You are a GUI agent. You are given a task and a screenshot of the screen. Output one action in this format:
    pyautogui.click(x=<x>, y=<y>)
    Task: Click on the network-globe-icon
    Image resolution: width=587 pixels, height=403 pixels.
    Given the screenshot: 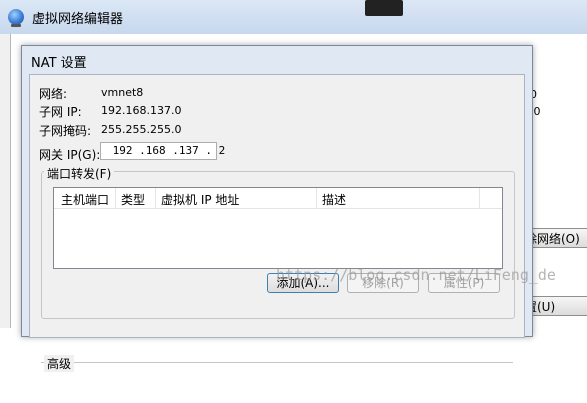 What is the action you would take?
    pyautogui.click(x=16, y=18)
    